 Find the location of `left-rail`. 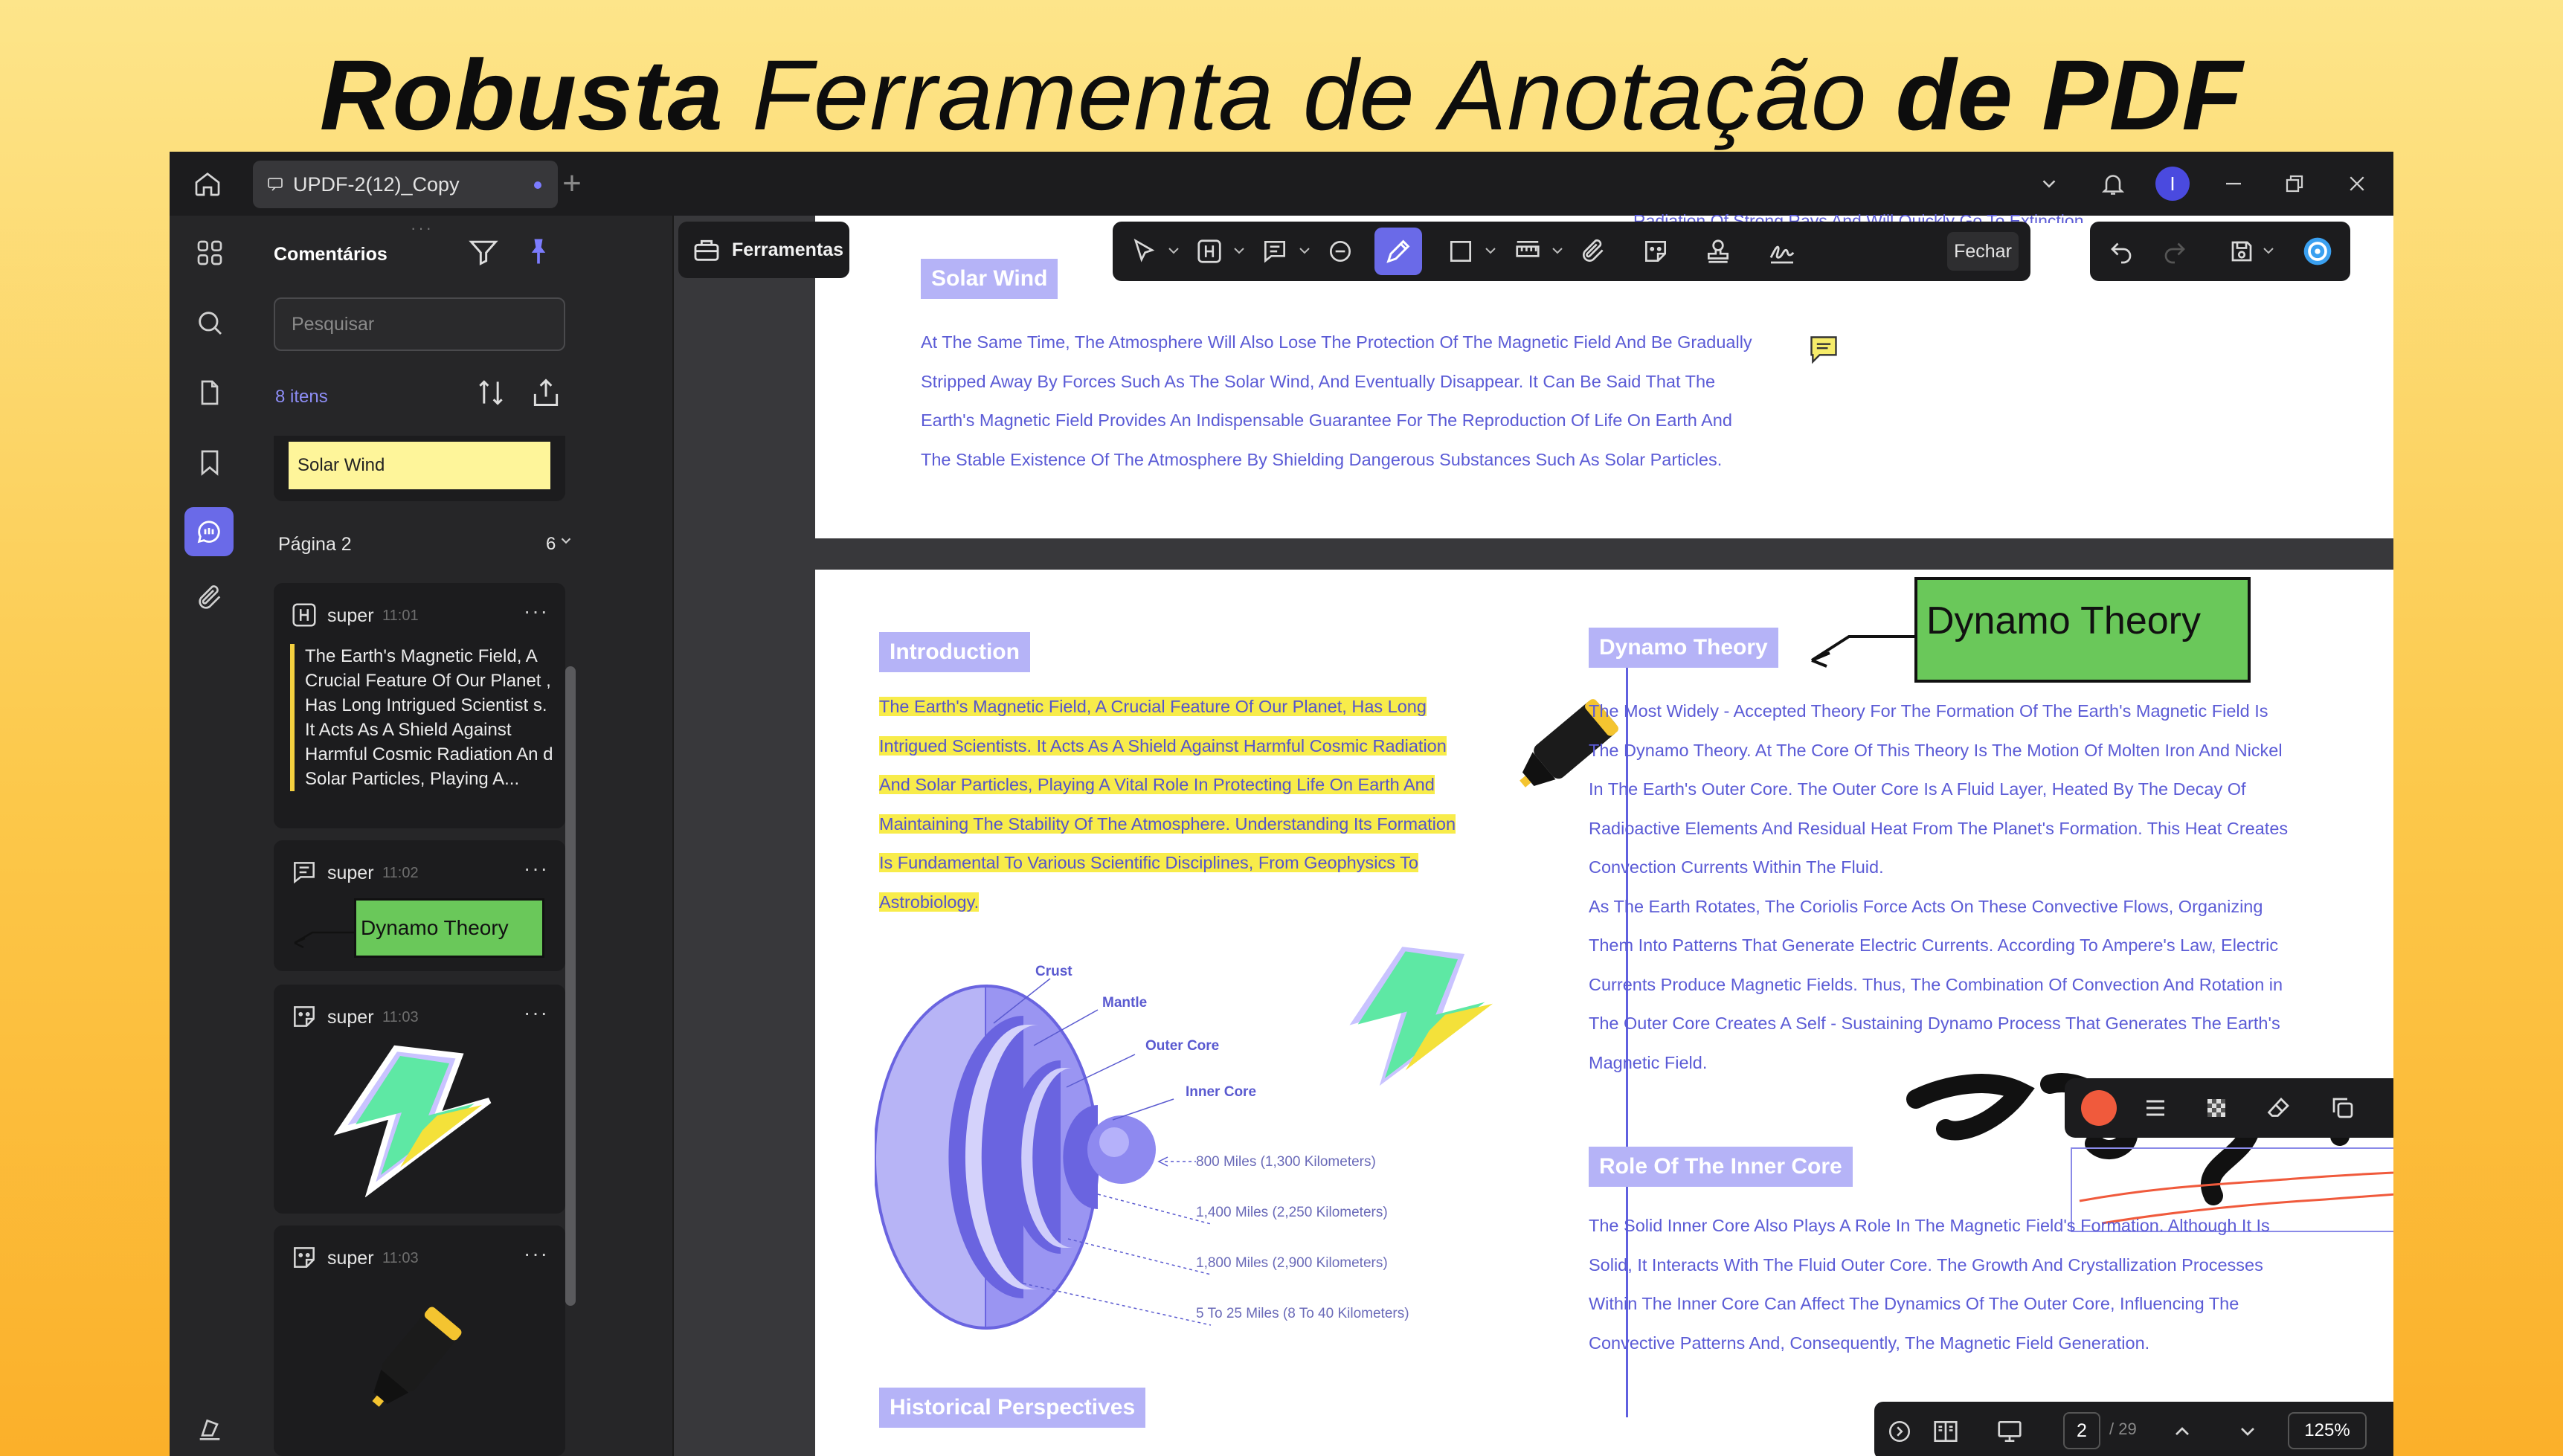

left-rail is located at coordinates (210, 836).